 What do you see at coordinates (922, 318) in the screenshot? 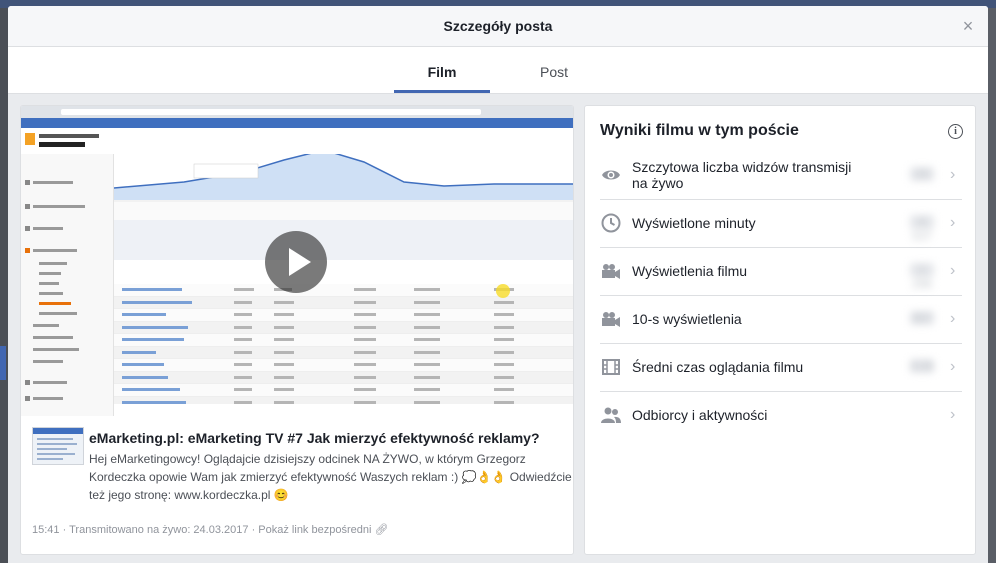
I see `stat-value: 357` at bounding box center [922, 318].